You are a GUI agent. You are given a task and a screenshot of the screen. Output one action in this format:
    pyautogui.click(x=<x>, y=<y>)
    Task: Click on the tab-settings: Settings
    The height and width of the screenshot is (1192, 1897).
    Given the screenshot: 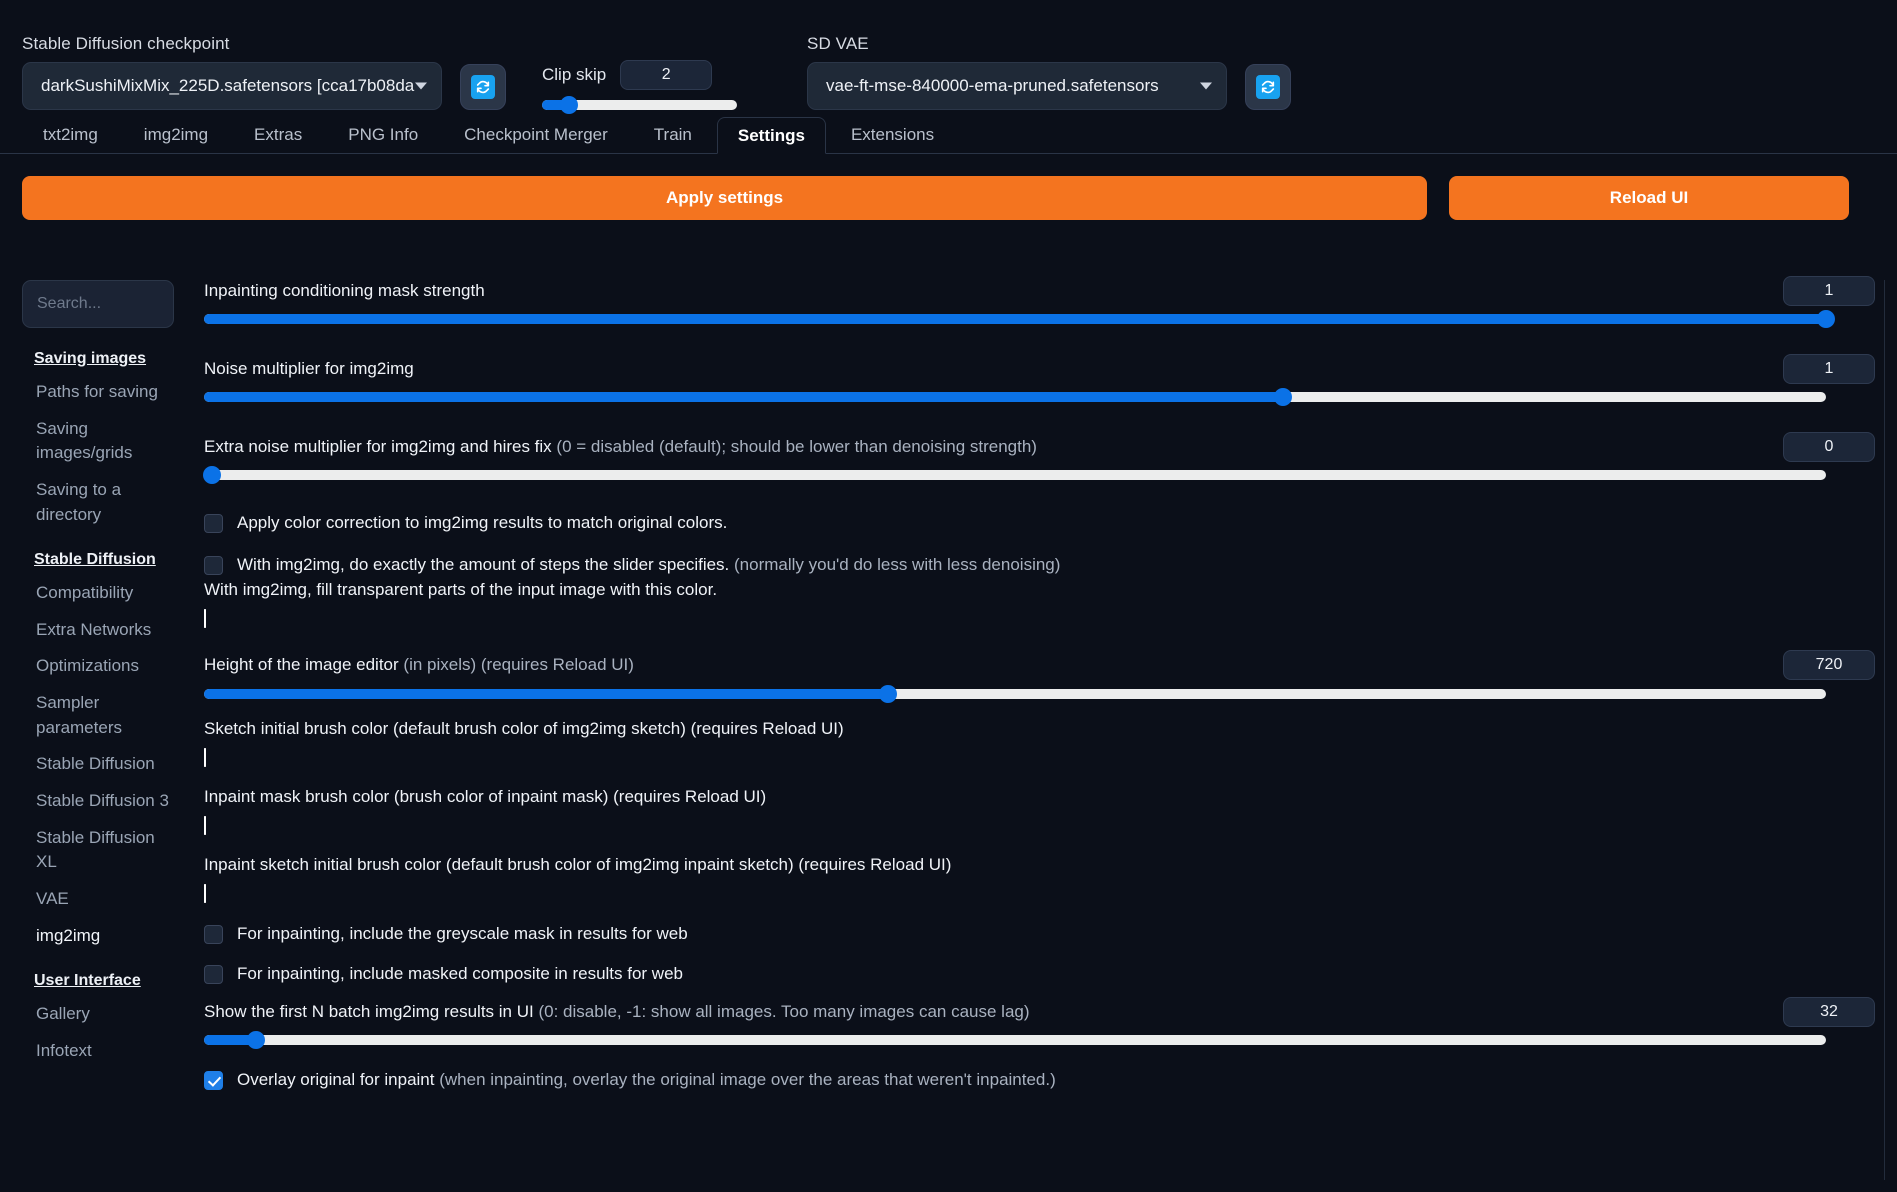 What is the action you would take?
    pyautogui.click(x=771, y=135)
    